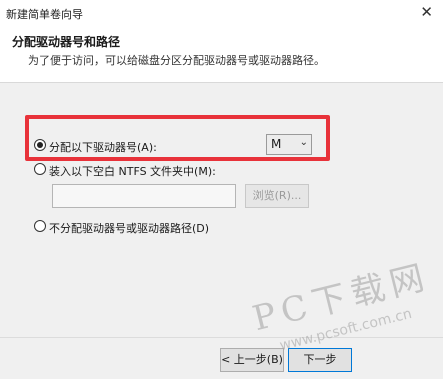  Describe the element at coordinates (252, 360) in the screenshot. I see `back-button: < 上一步(B)` at that location.